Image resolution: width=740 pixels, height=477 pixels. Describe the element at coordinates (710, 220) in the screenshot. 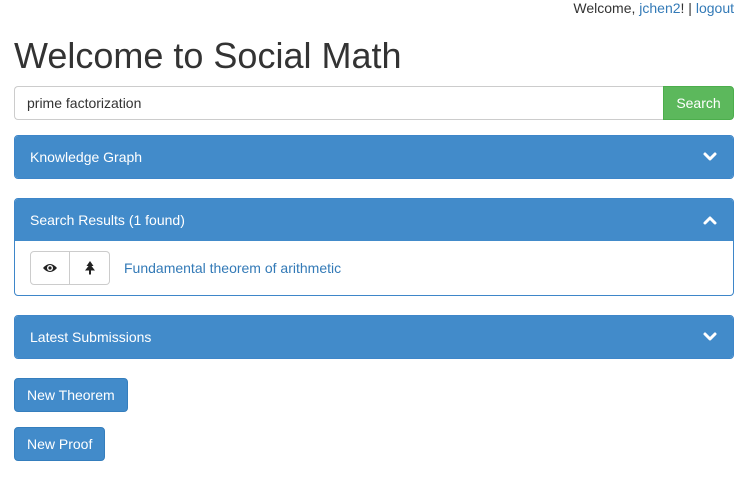

I see `chevron-up-icon` at that location.